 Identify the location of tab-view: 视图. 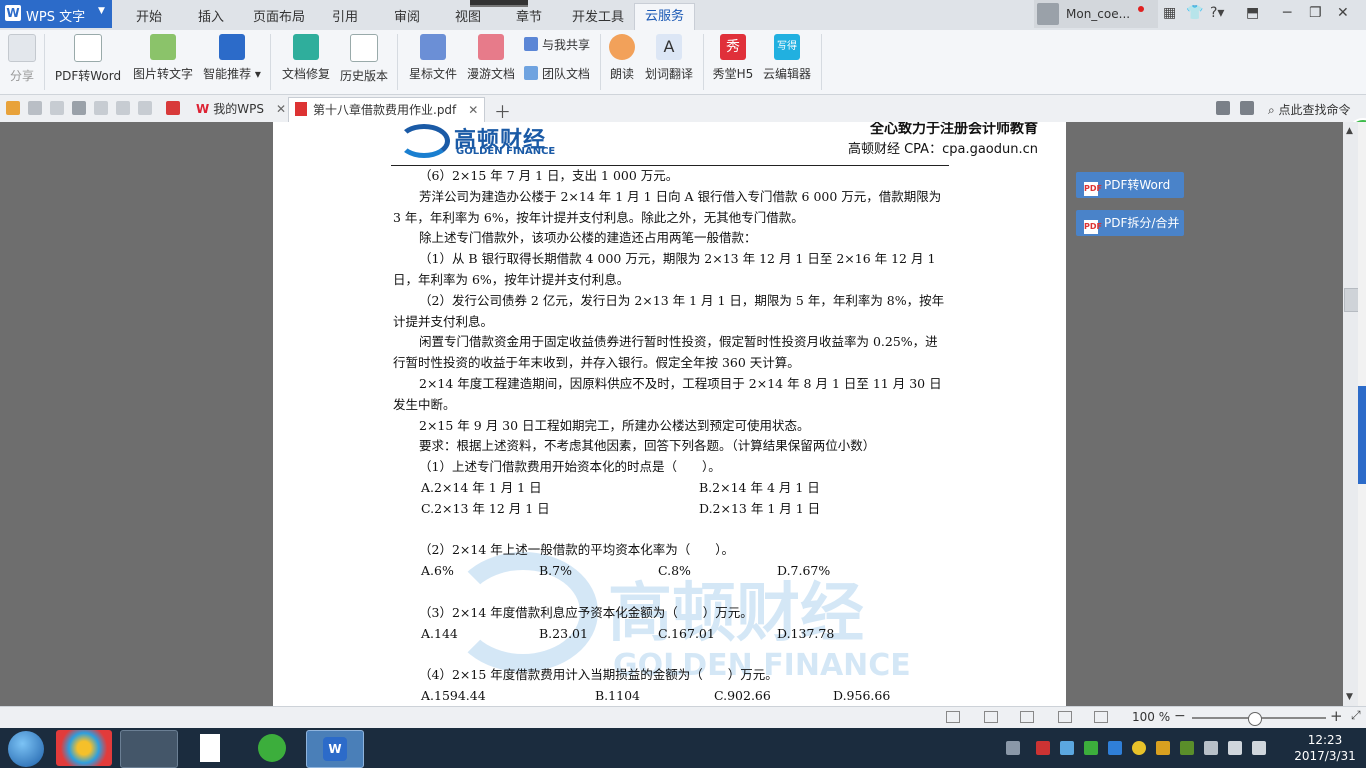
(468, 15).